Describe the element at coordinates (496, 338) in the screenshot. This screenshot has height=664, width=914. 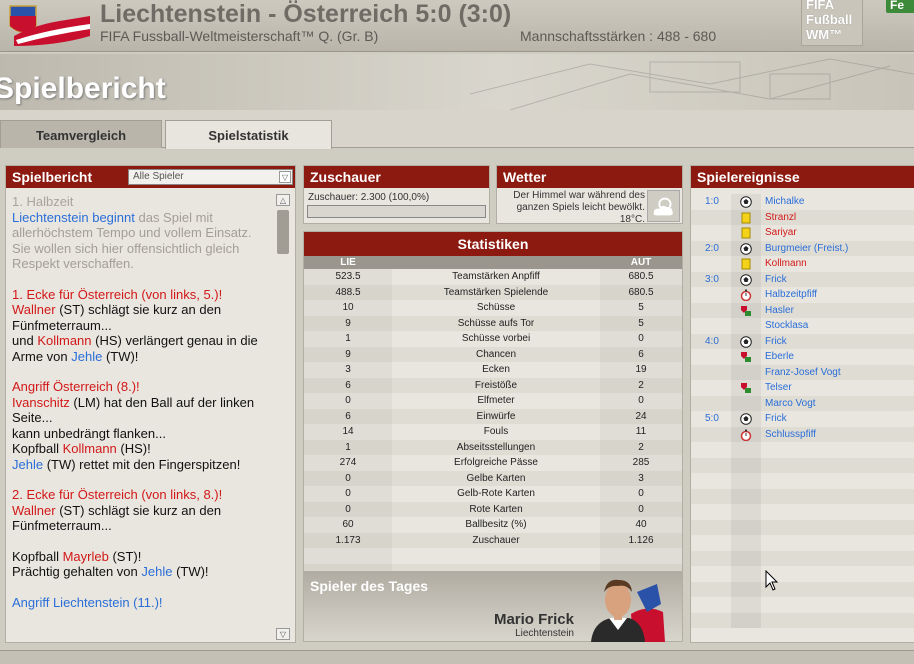
I see `stat-label: Schüsse vorbei` at that location.